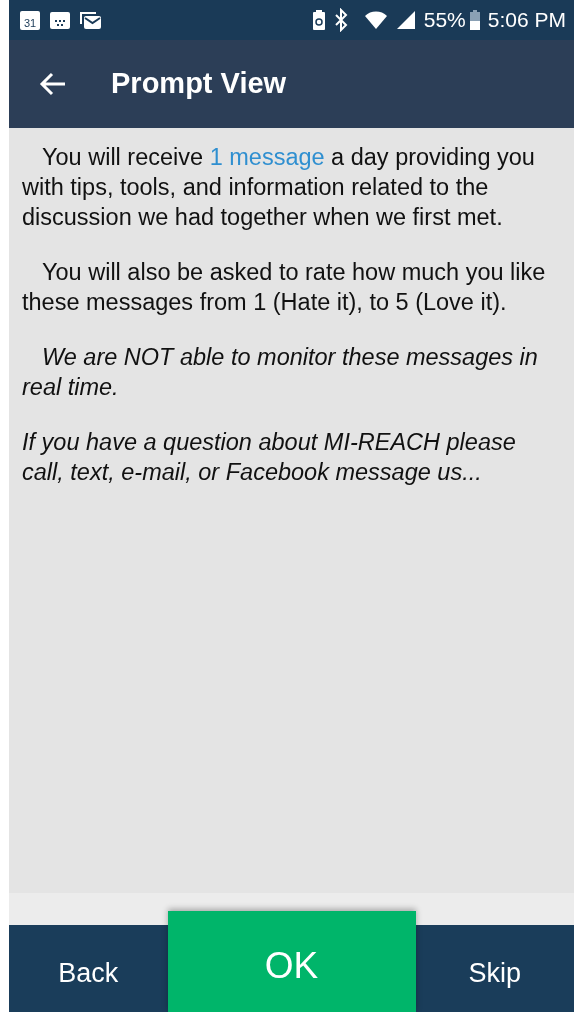  I want to click on signal-icon, so click(405, 20).